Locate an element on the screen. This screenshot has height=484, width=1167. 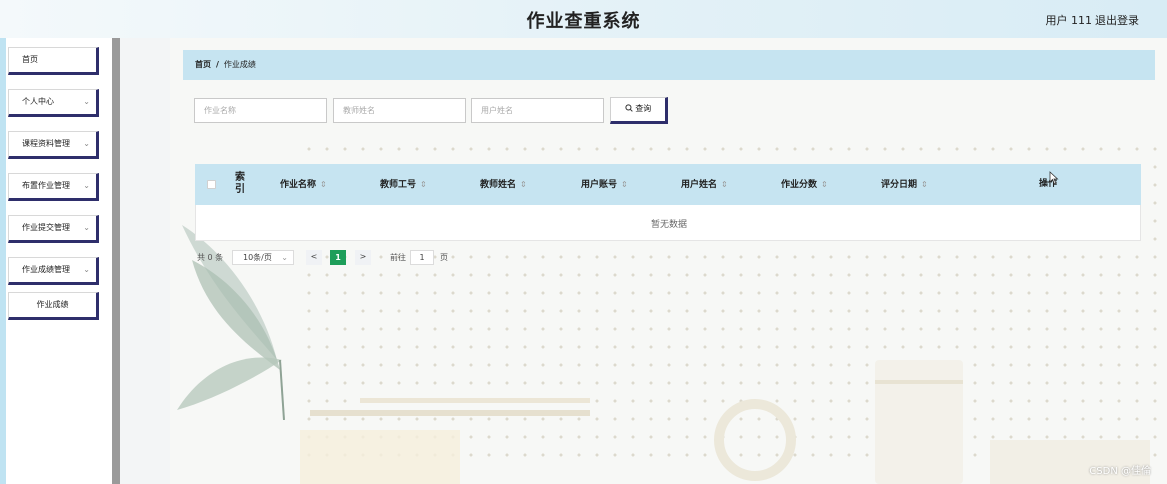
breadcrumb: 首页 / 作业成绩 is located at coordinates (669, 65).